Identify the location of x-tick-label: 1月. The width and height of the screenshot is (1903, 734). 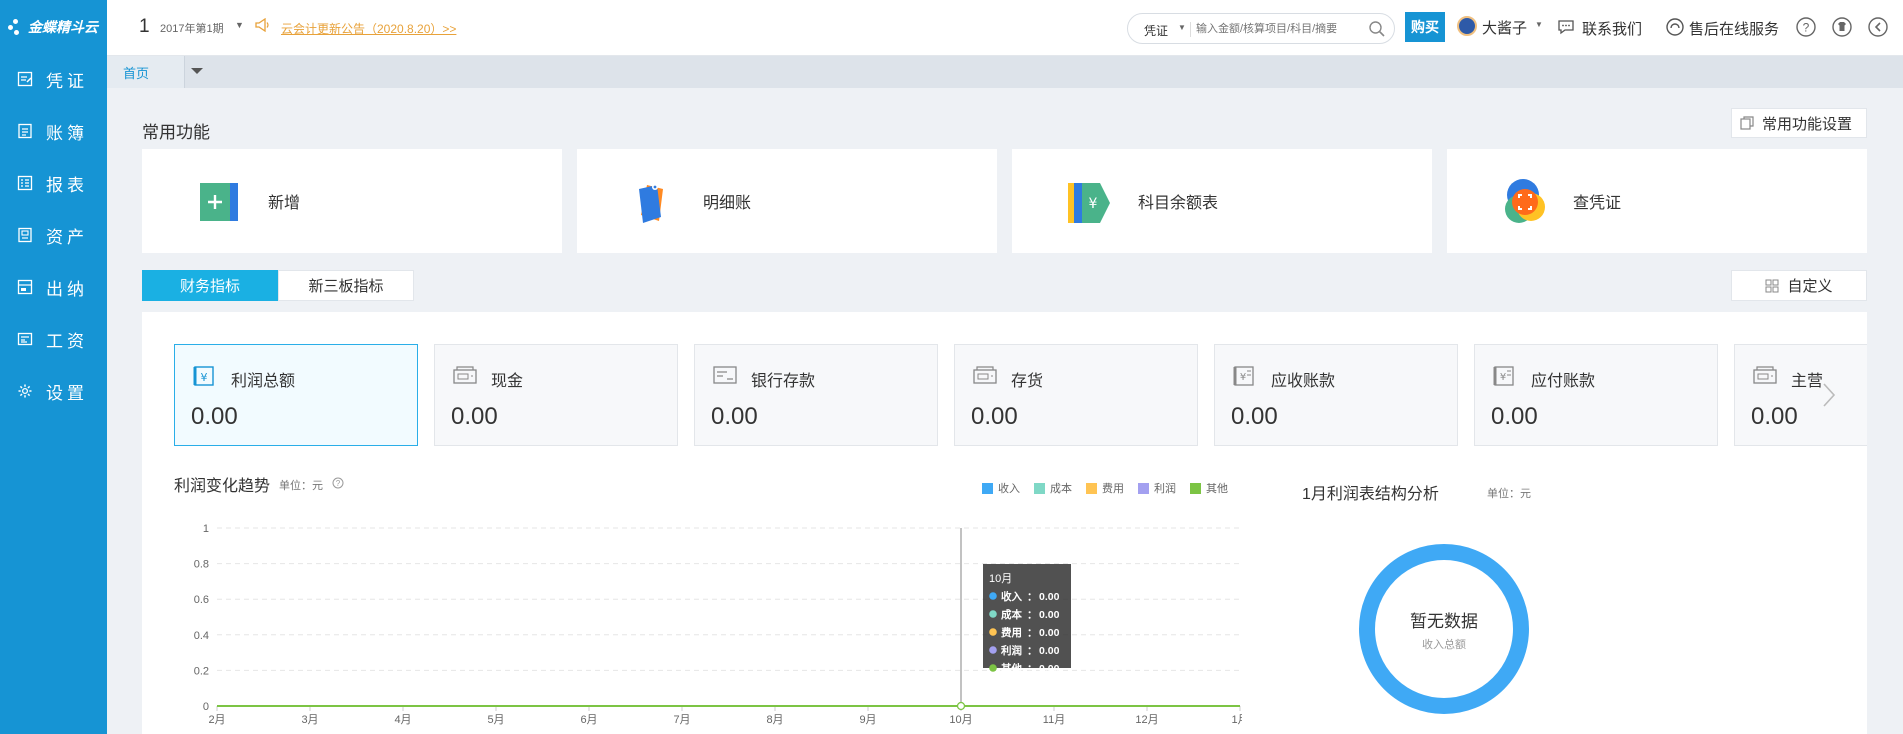
(1236, 720).